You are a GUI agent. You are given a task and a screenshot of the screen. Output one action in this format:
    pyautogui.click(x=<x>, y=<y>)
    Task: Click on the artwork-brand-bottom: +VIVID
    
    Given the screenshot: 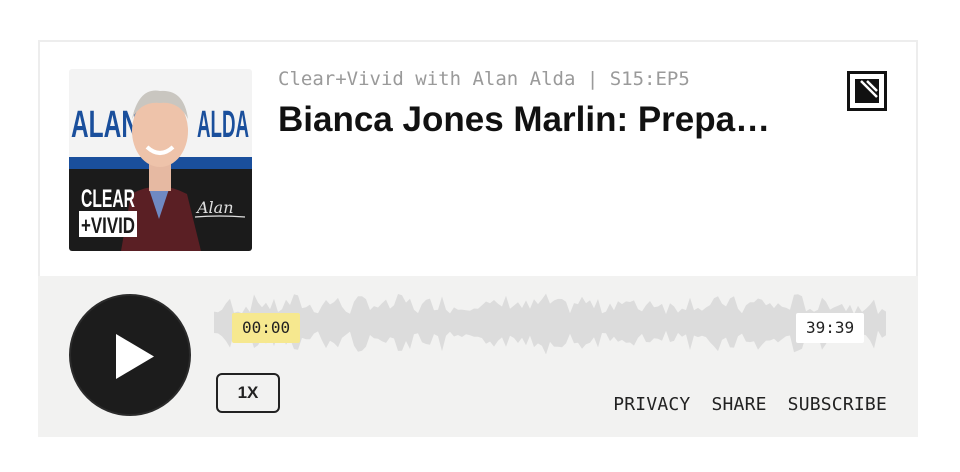 What is the action you would take?
    pyautogui.click(x=108, y=225)
    